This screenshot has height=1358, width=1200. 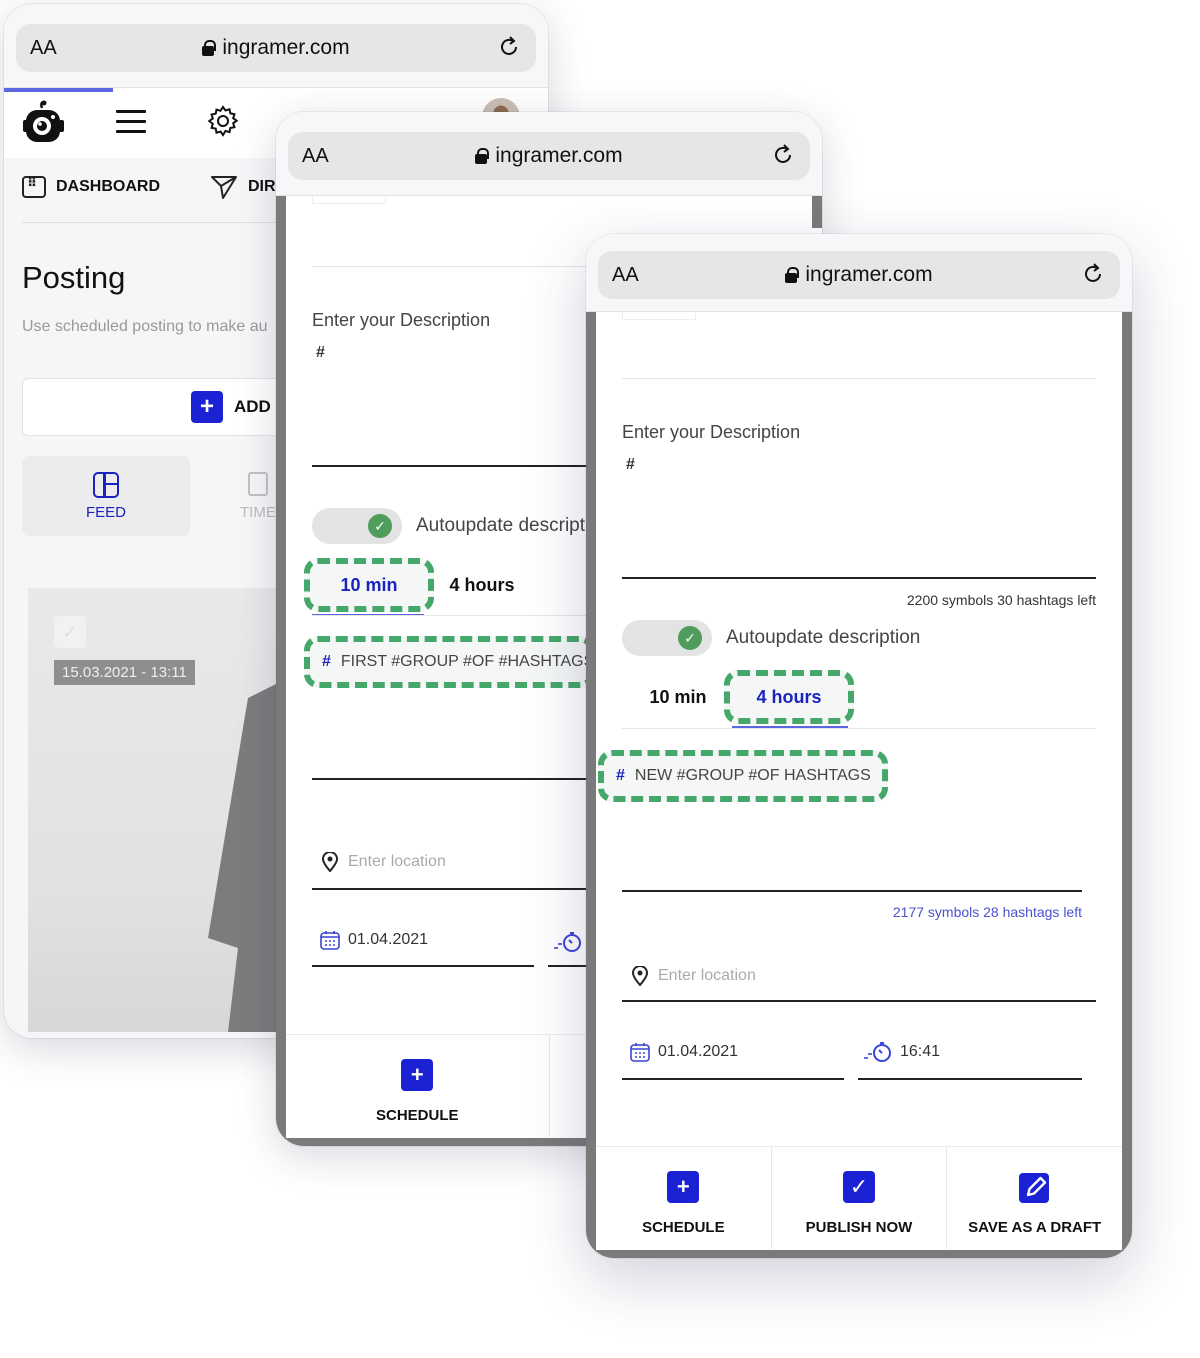 I want to click on dashboard-icon, so click(x=34, y=186).